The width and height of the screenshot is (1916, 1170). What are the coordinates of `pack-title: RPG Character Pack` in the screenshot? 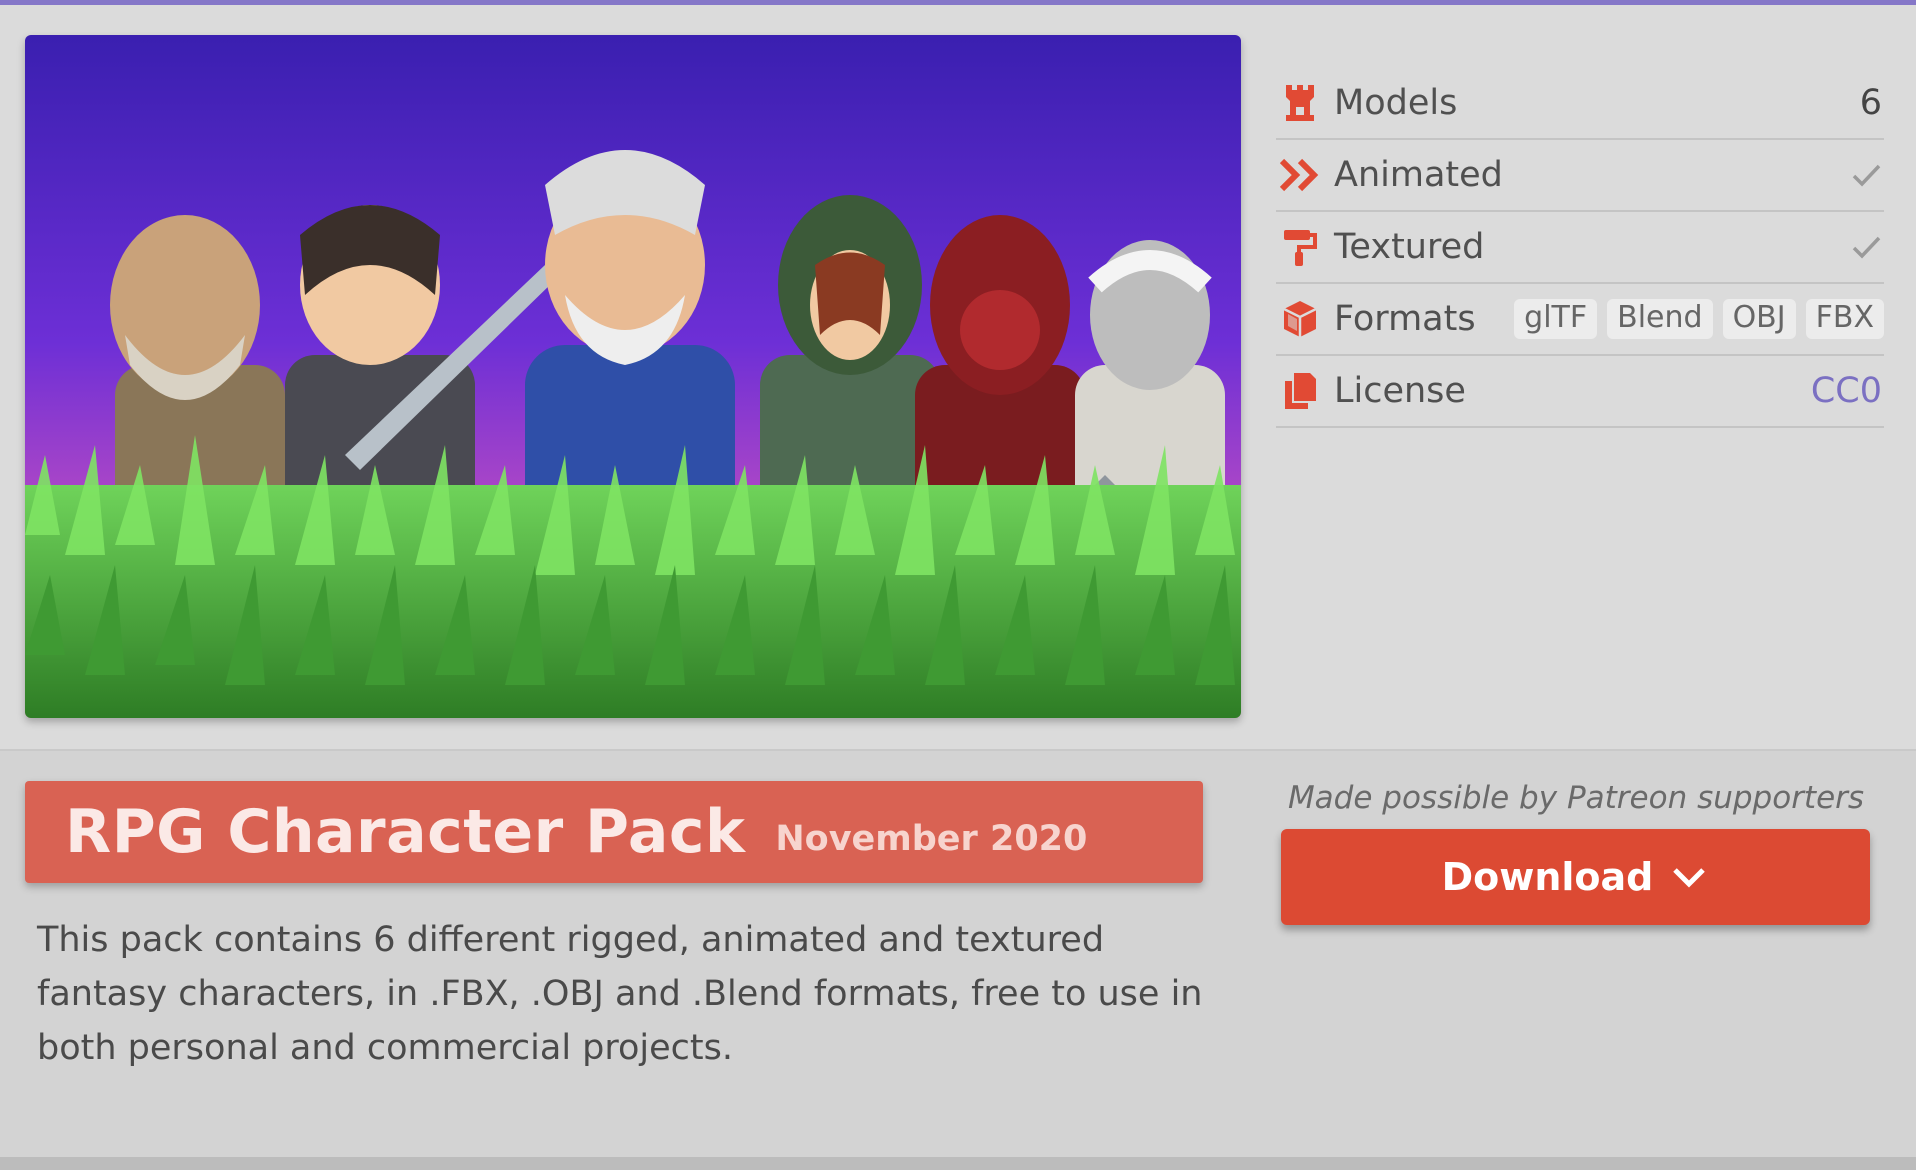 It's located at (405, 832).